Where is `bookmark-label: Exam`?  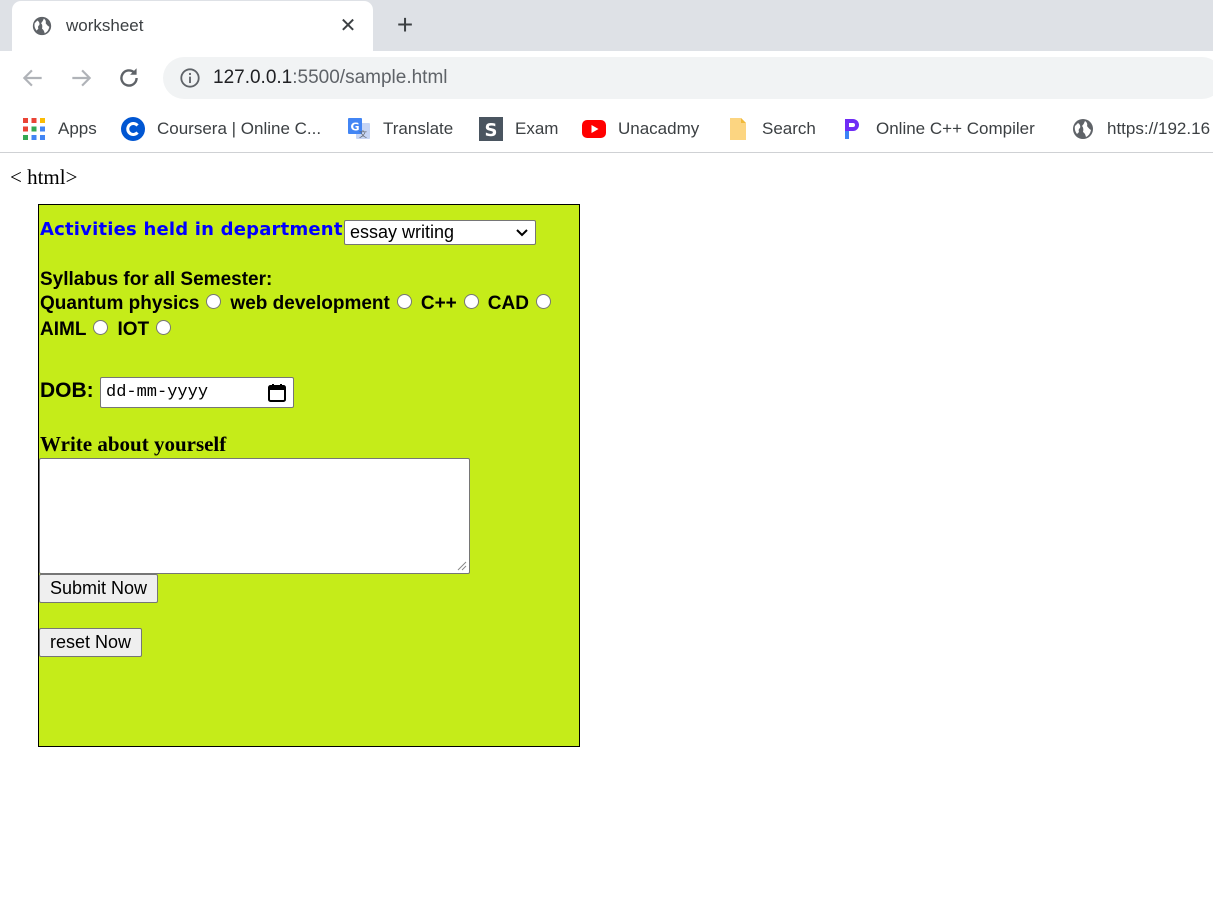
bookmark-label: Exam is located at coordinates (537, 128).